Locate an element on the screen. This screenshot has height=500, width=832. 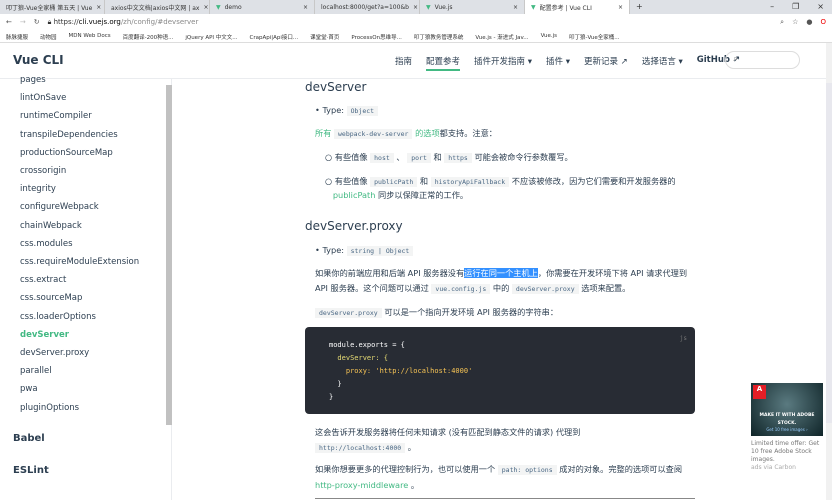
http-proxy-middleware-link: http-proxy-middleware is located at coordinates (361, 485).